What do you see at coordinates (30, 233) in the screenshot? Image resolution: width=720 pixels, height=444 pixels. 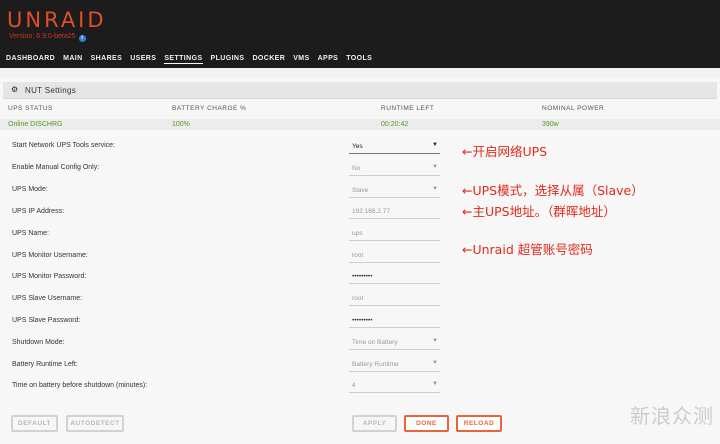 I see `label-ups-name: UPS Name:` at bounding box center [30, 233].